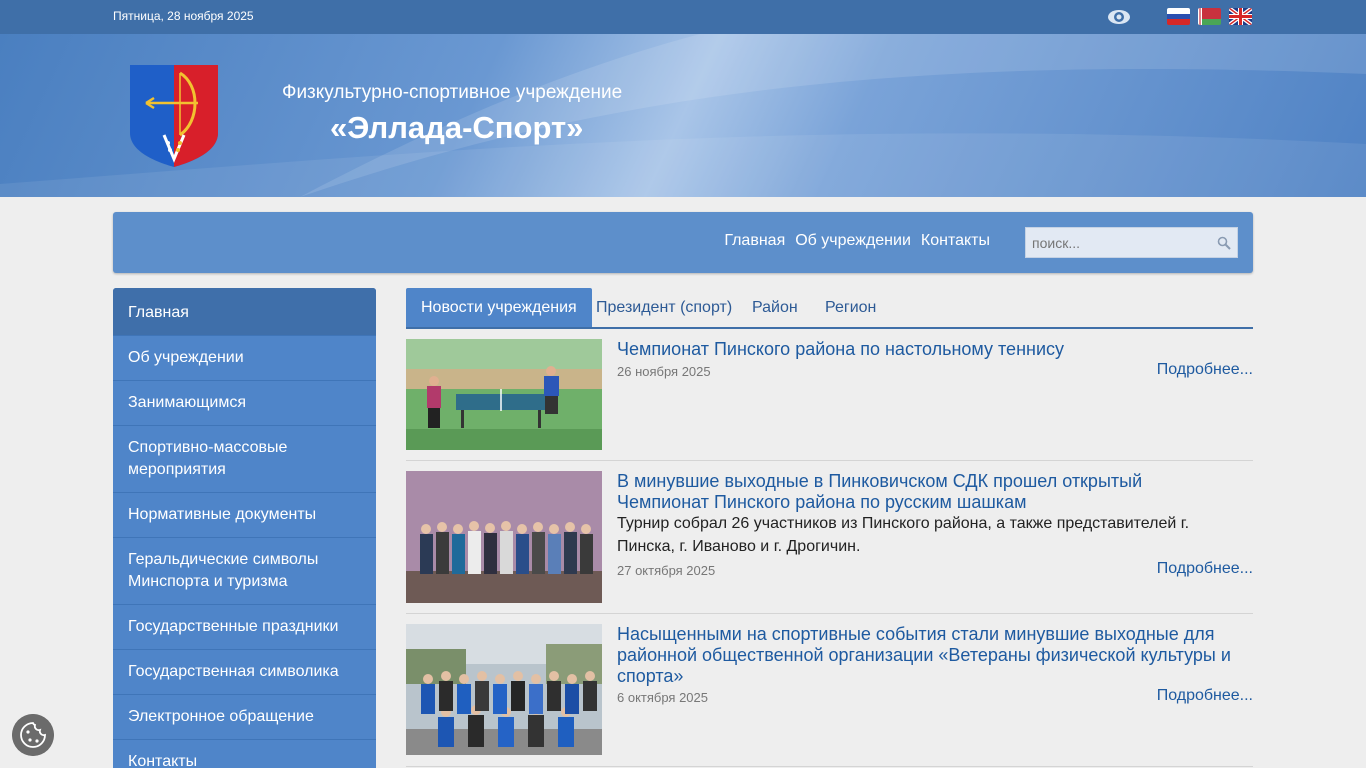 Image resolution: width=1366 pixels, height=768 pixels. Describe the element at coordinates (683, 17) in the screenshot. I see `top-bar: Пятница, 28 ноября 2025` at that location.